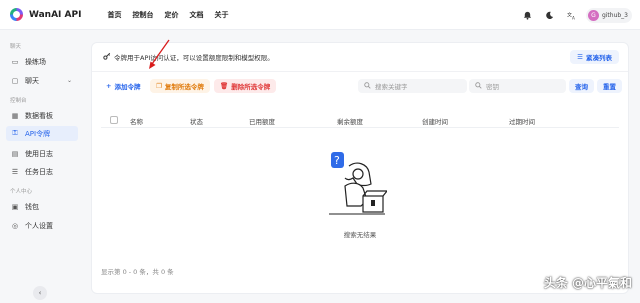 The width and height of the screenshot is (640, 303). I want to click on add-token-button: + 添加令牌, so click(123, 86).